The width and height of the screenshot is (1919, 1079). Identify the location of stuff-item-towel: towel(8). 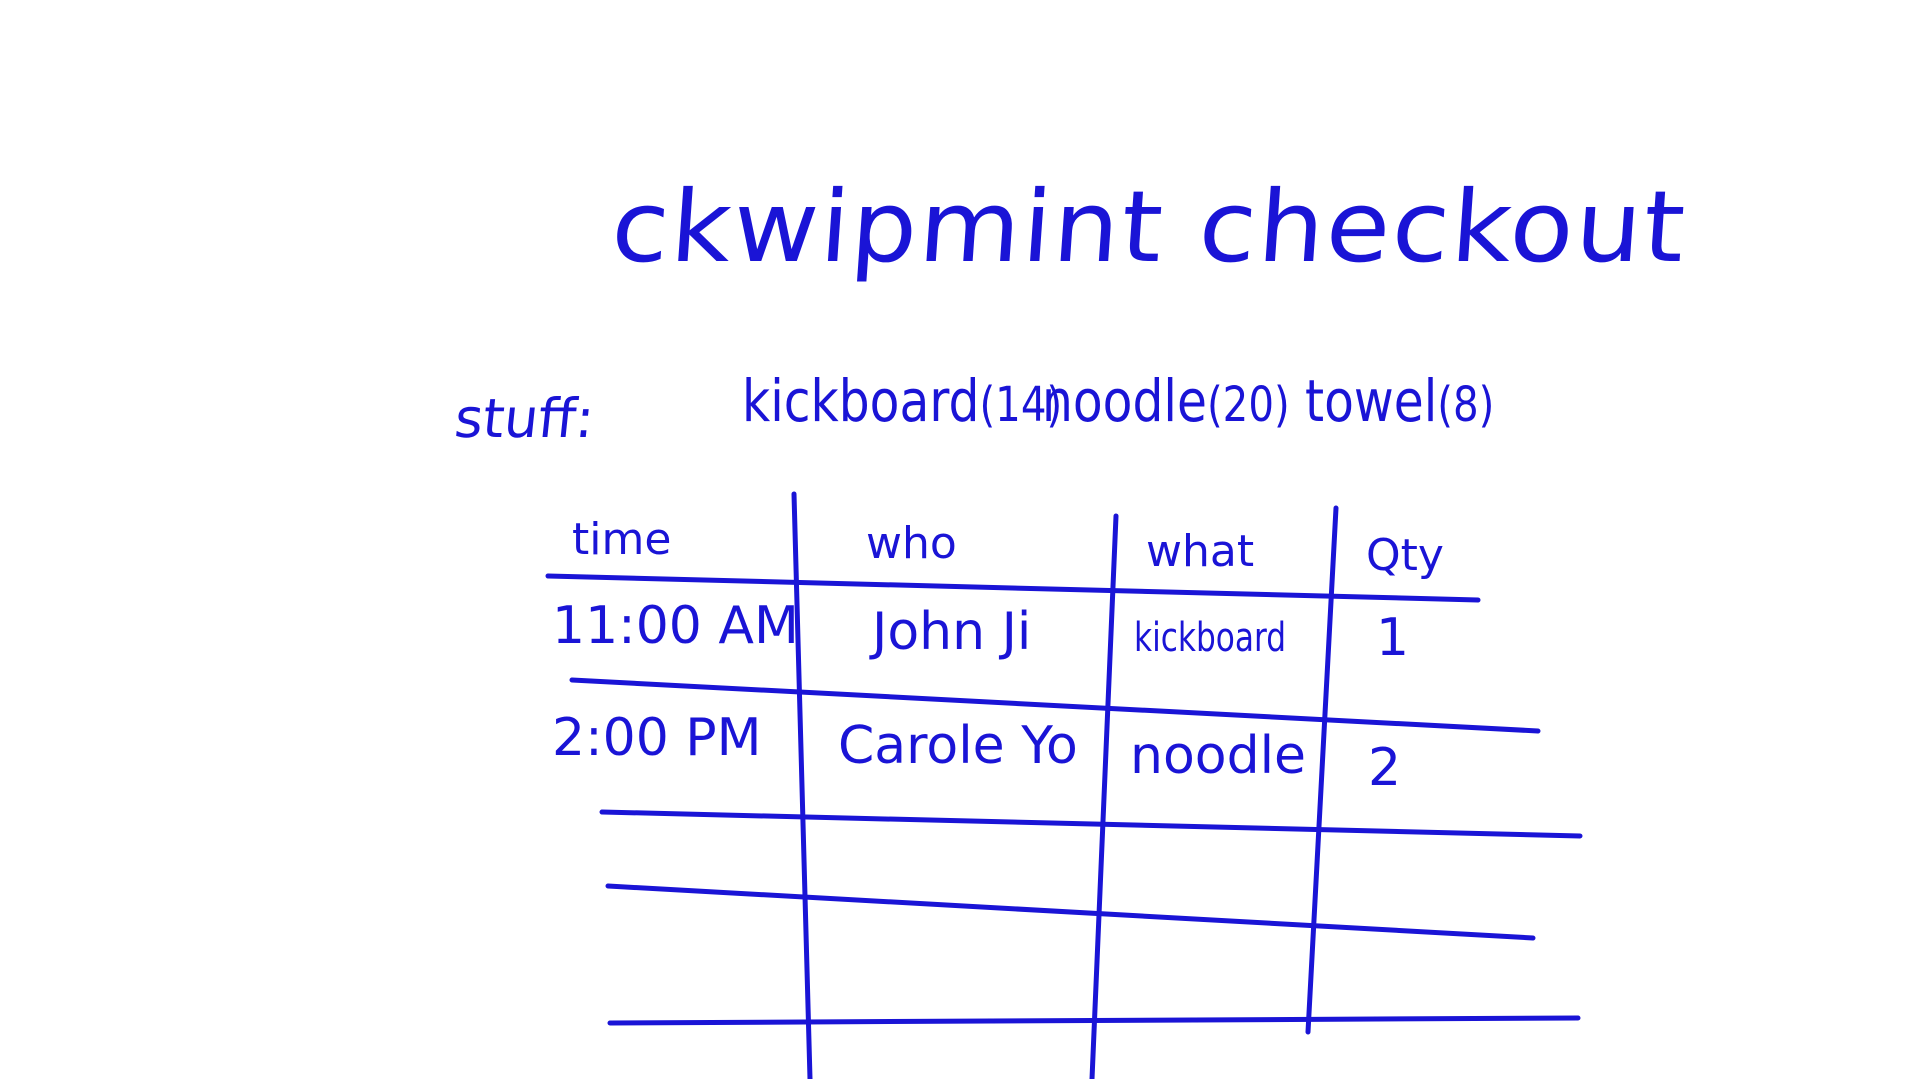
(1399, 401).